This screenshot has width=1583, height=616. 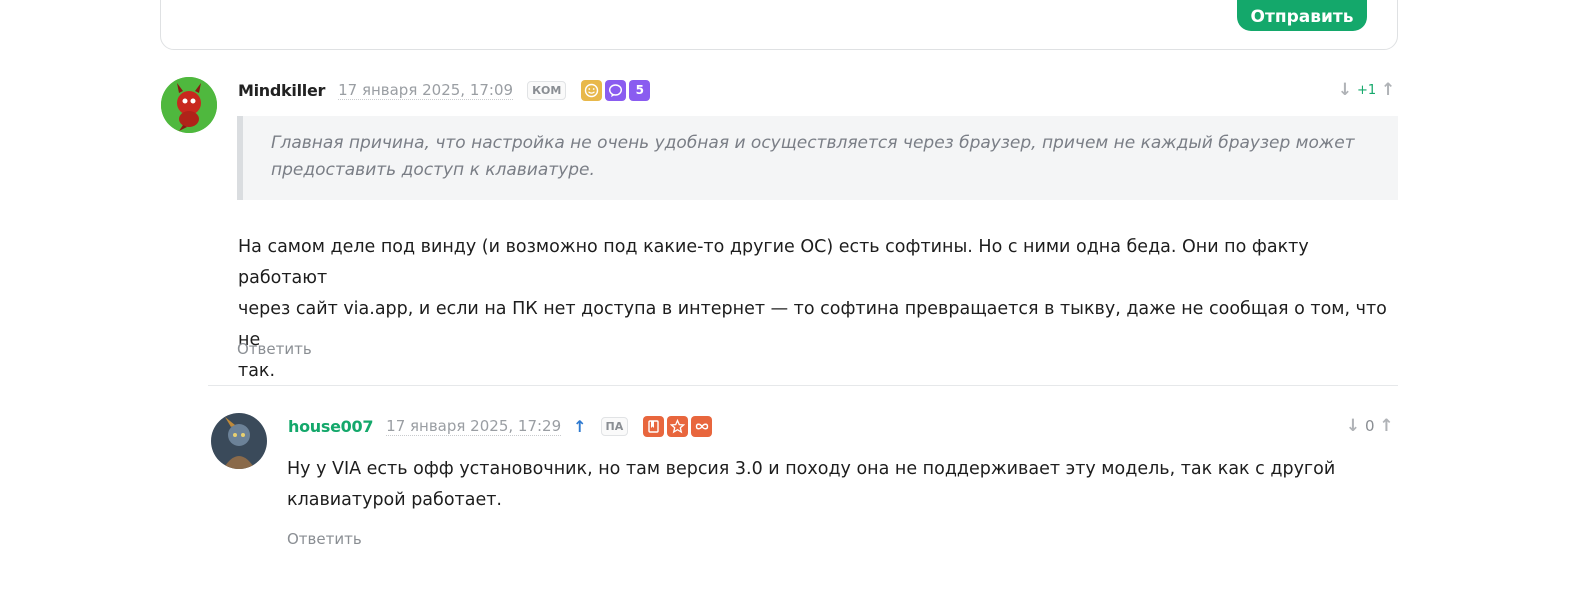 I want to click on parent-comment-link: ↑, so click(x=579, y=426).